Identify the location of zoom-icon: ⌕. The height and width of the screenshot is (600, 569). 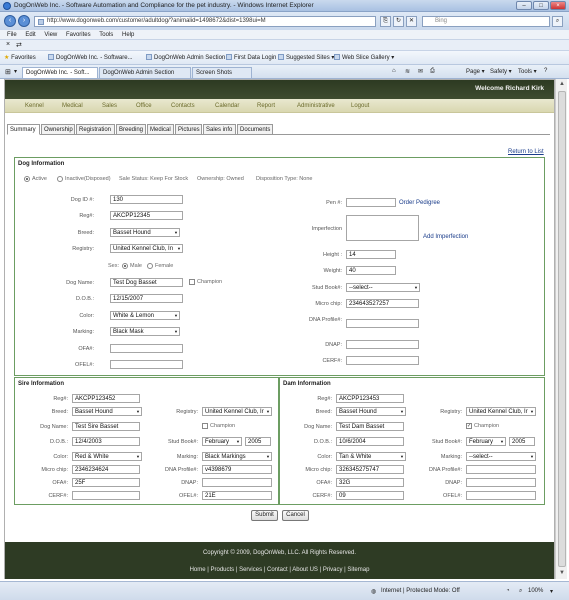
(520, 591).